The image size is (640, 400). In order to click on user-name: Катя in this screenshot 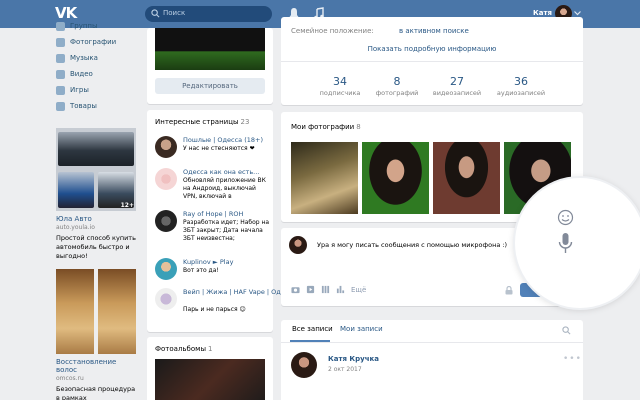, I will do `click(542, 13)`.